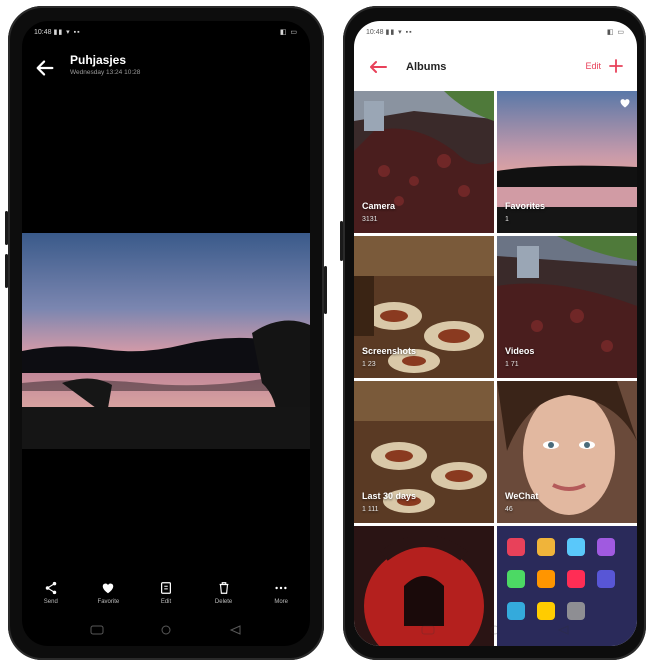 This screenshot has width=646, height=666. What do you see at coordinates (509, 509) in the screenshot?
I see `album-count: 46` at bounding box center [509, 509].